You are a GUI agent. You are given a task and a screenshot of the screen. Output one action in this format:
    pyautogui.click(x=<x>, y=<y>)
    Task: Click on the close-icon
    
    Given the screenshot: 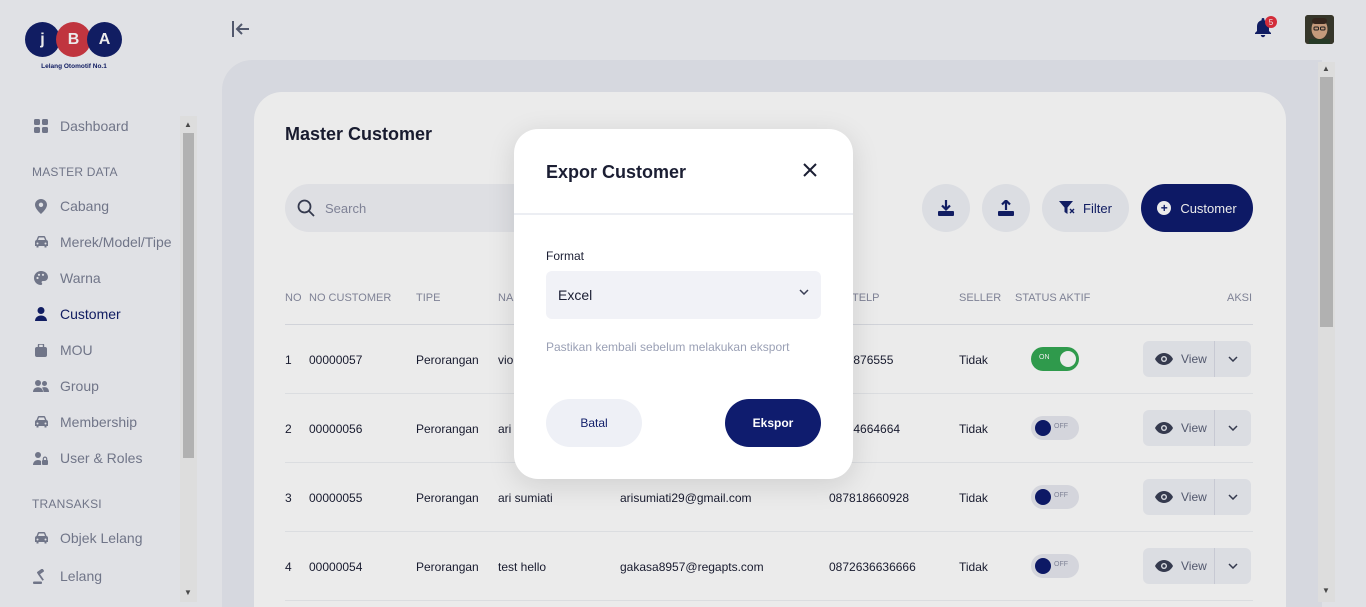 What is the action you would take?
    pyautogui.click(x=810, y=170)
    